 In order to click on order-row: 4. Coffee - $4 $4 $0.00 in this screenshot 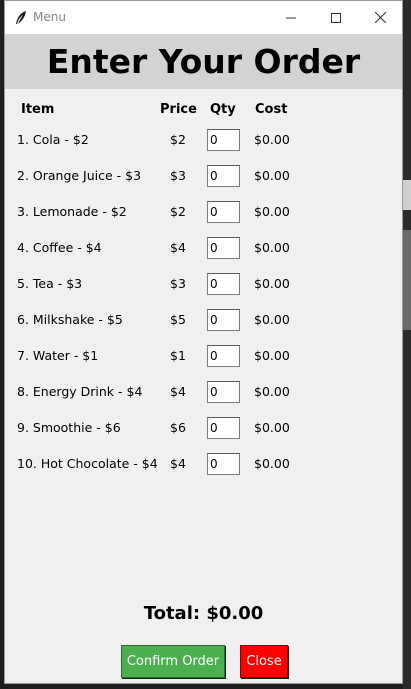, I will do `click(203, 249)`.